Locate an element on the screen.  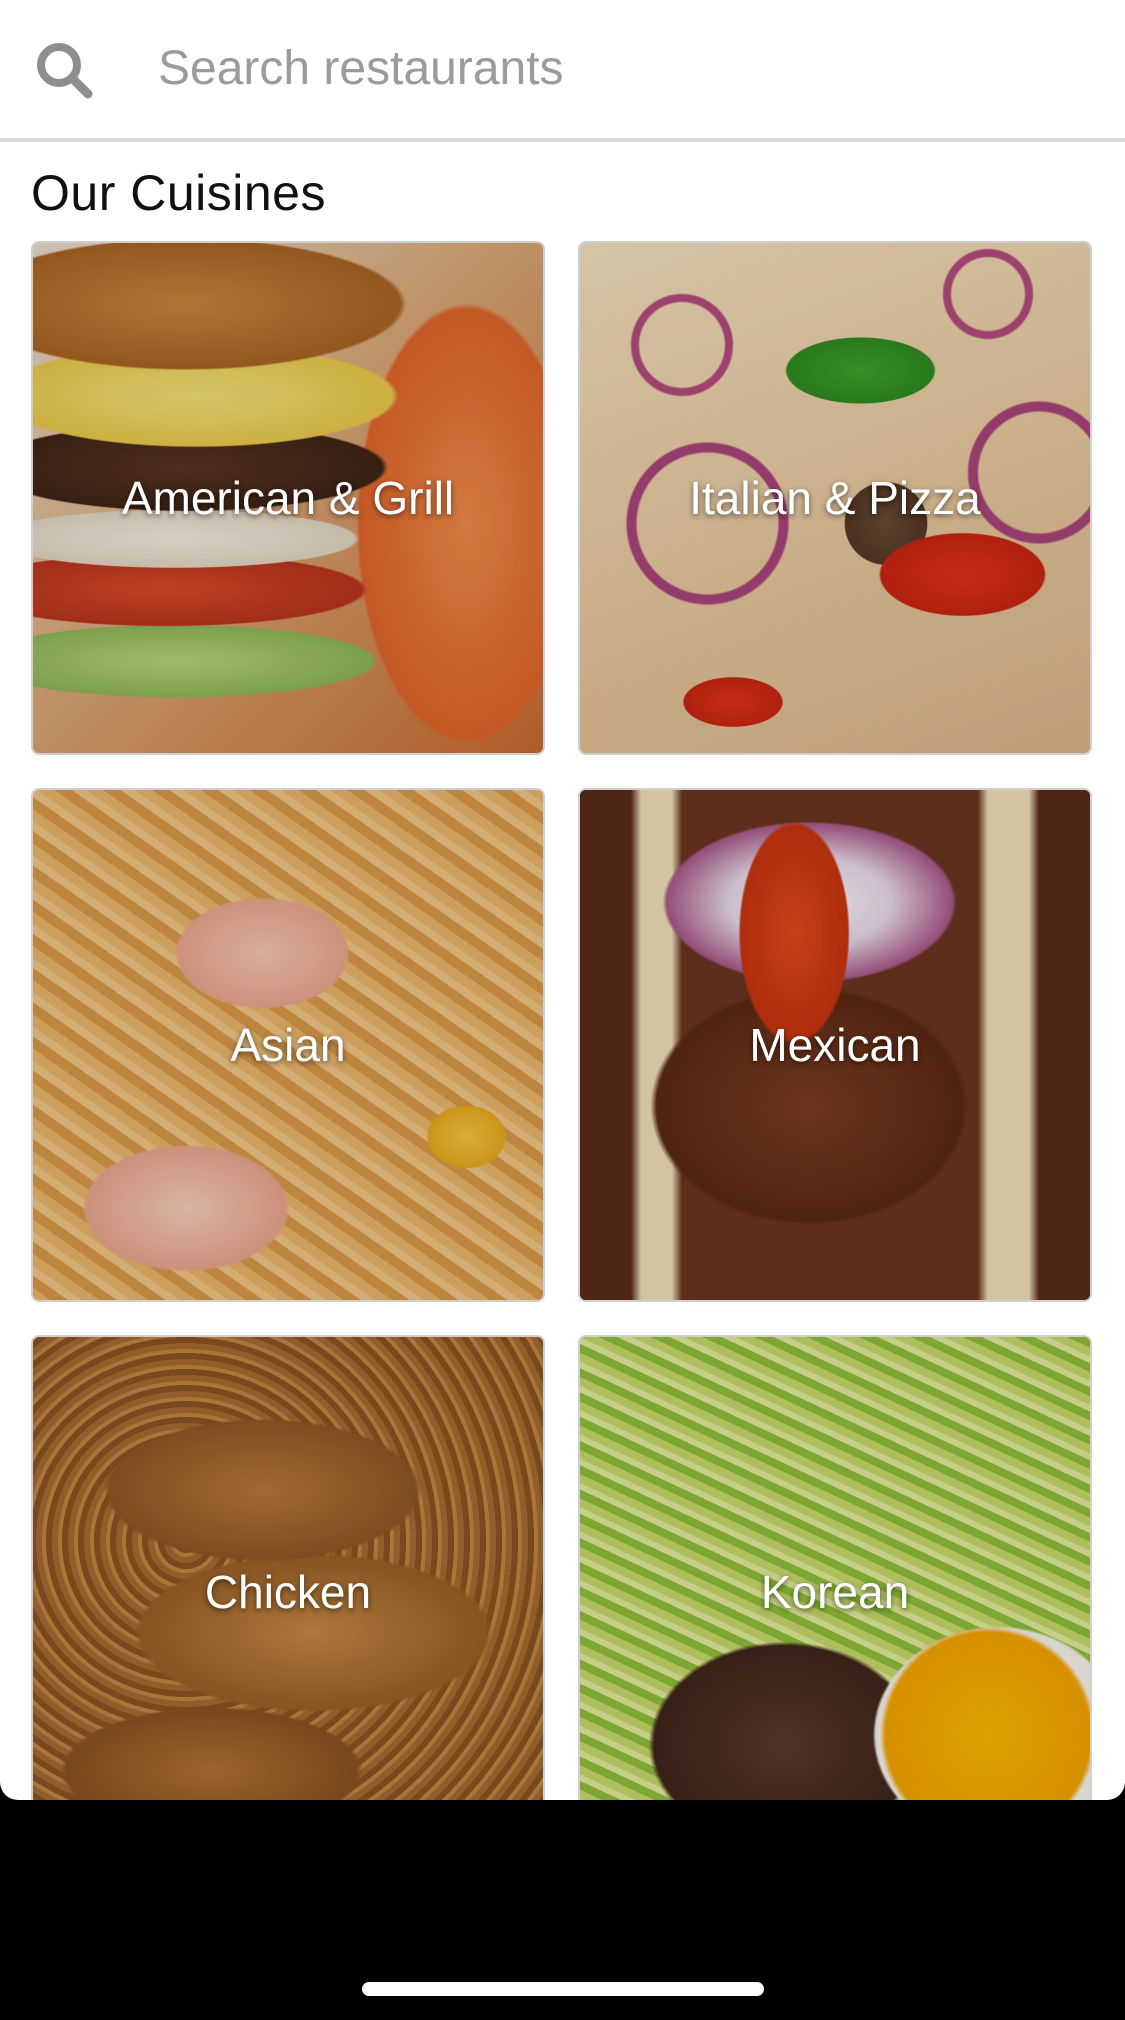
cuisine-label: American & Grill is located at coordinates (288, 498).